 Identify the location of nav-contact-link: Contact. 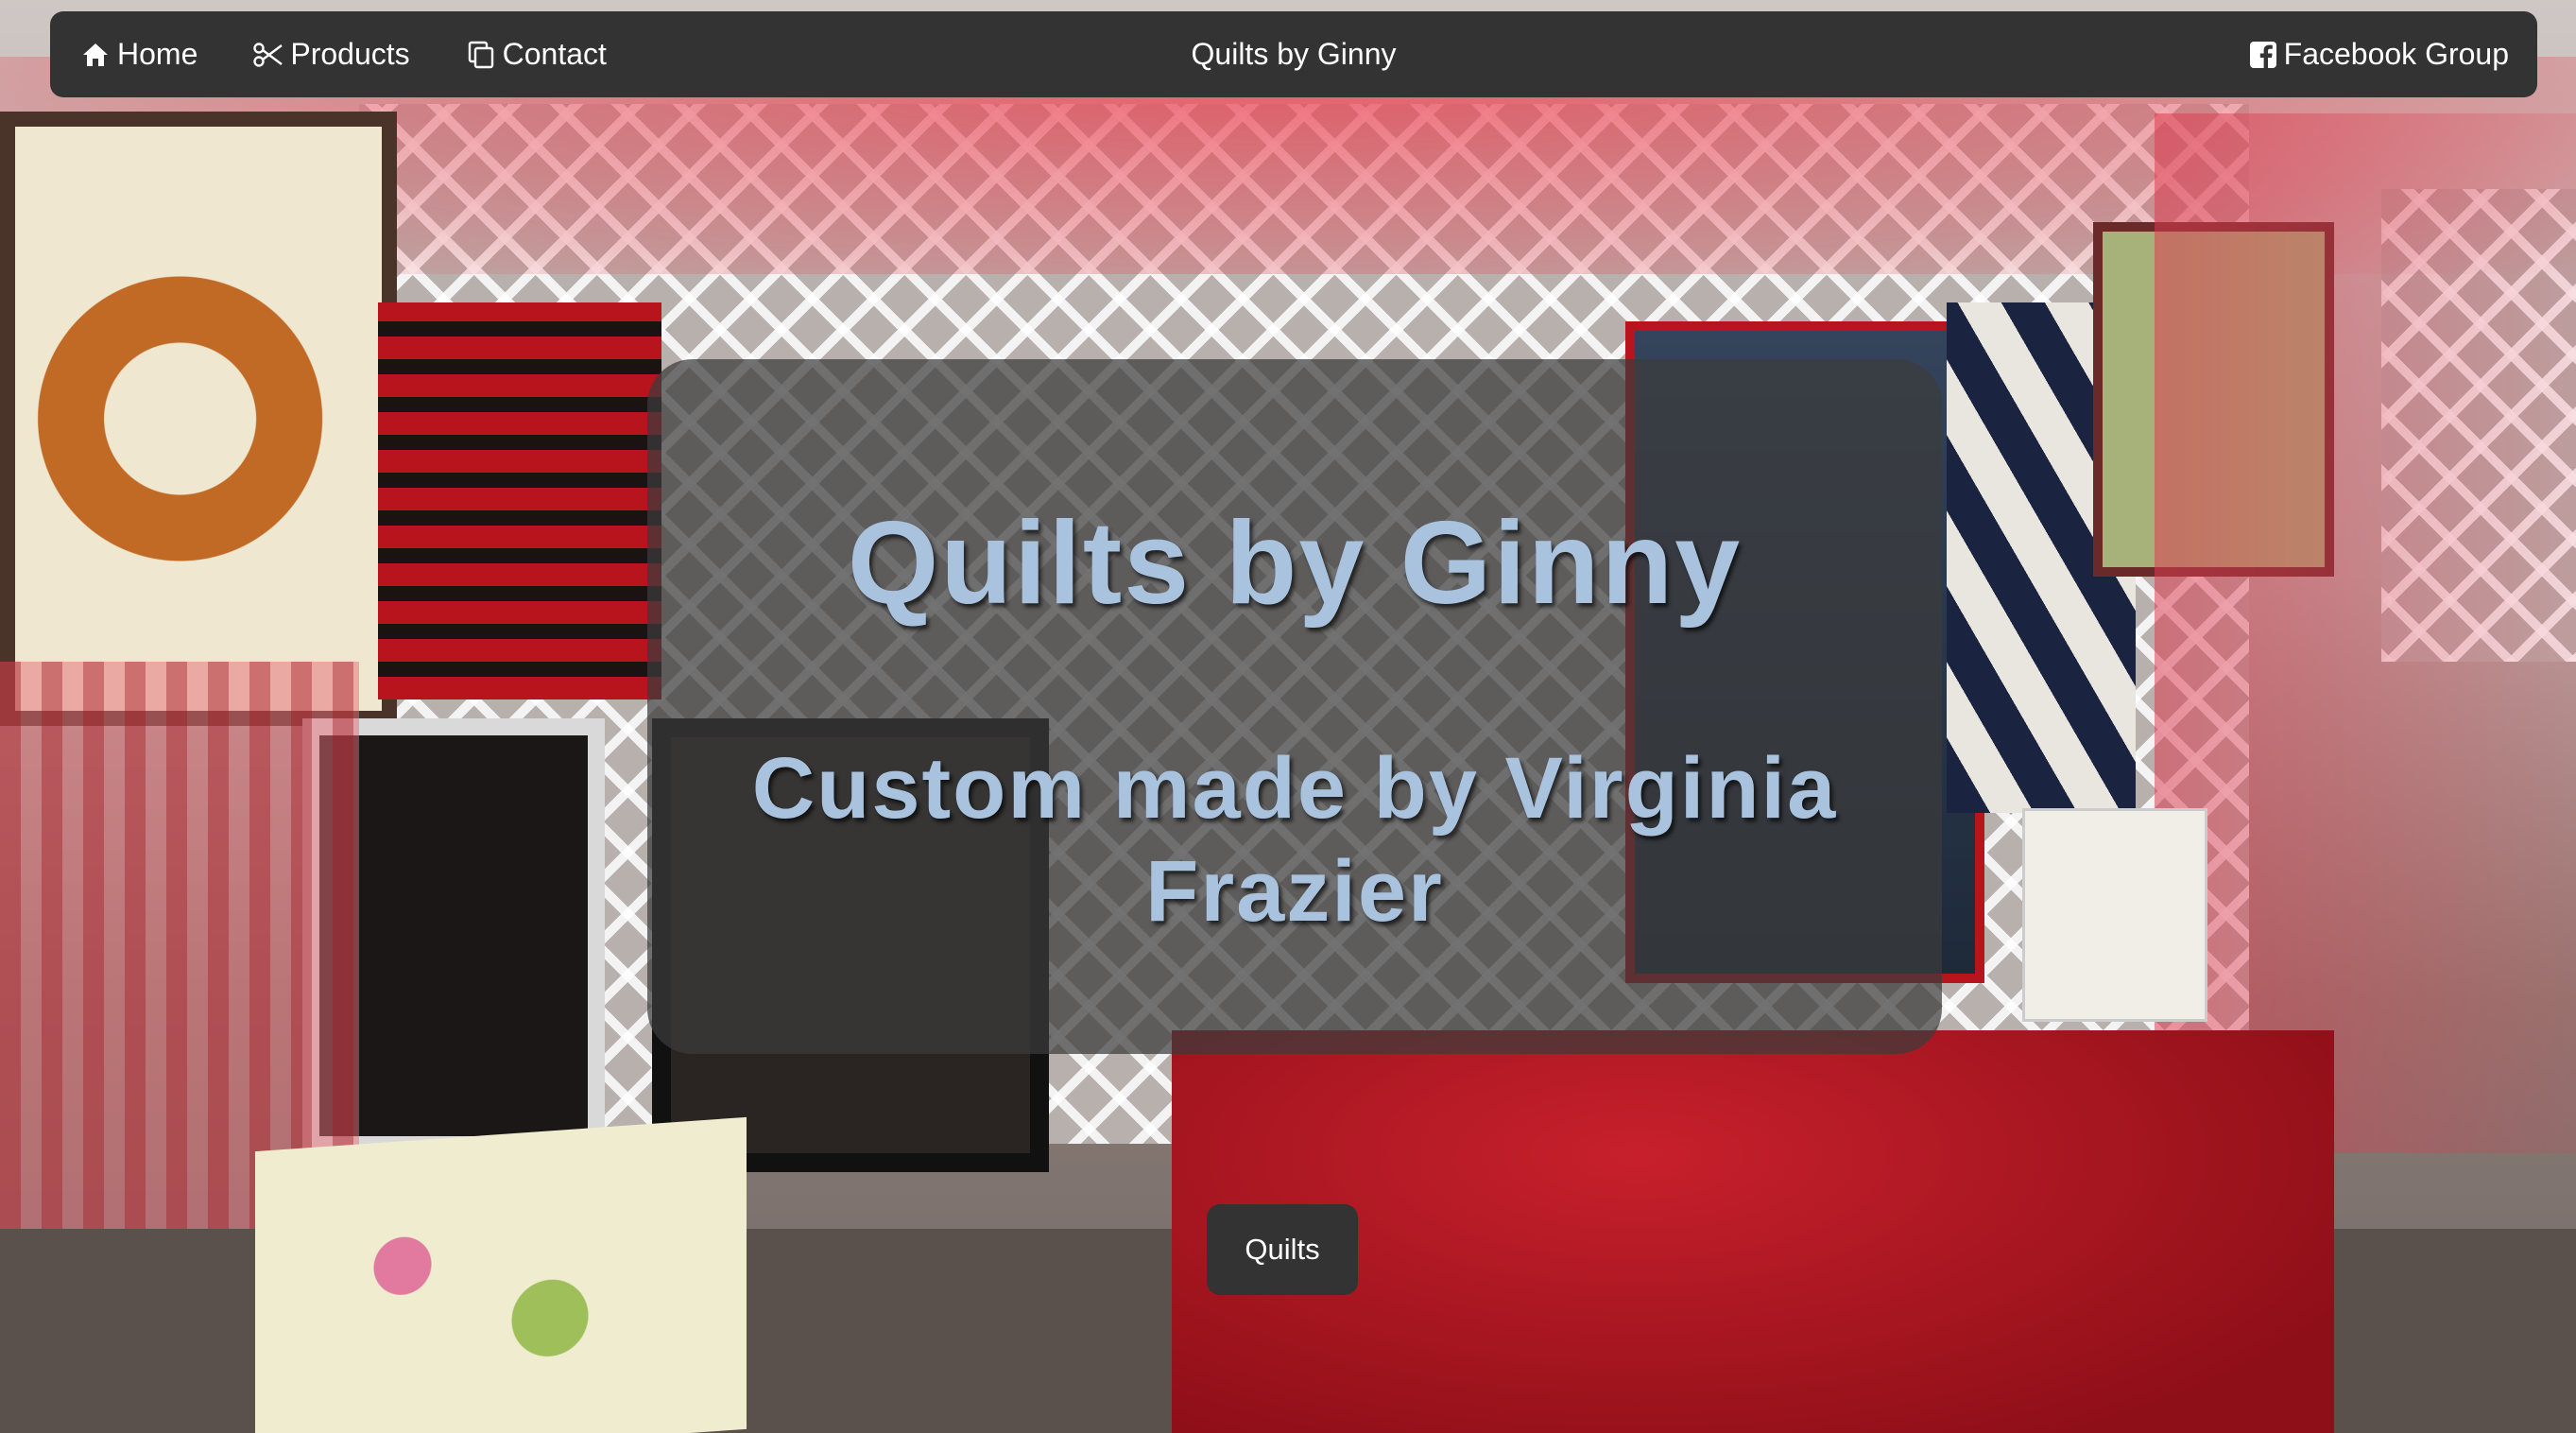
(536, 54).